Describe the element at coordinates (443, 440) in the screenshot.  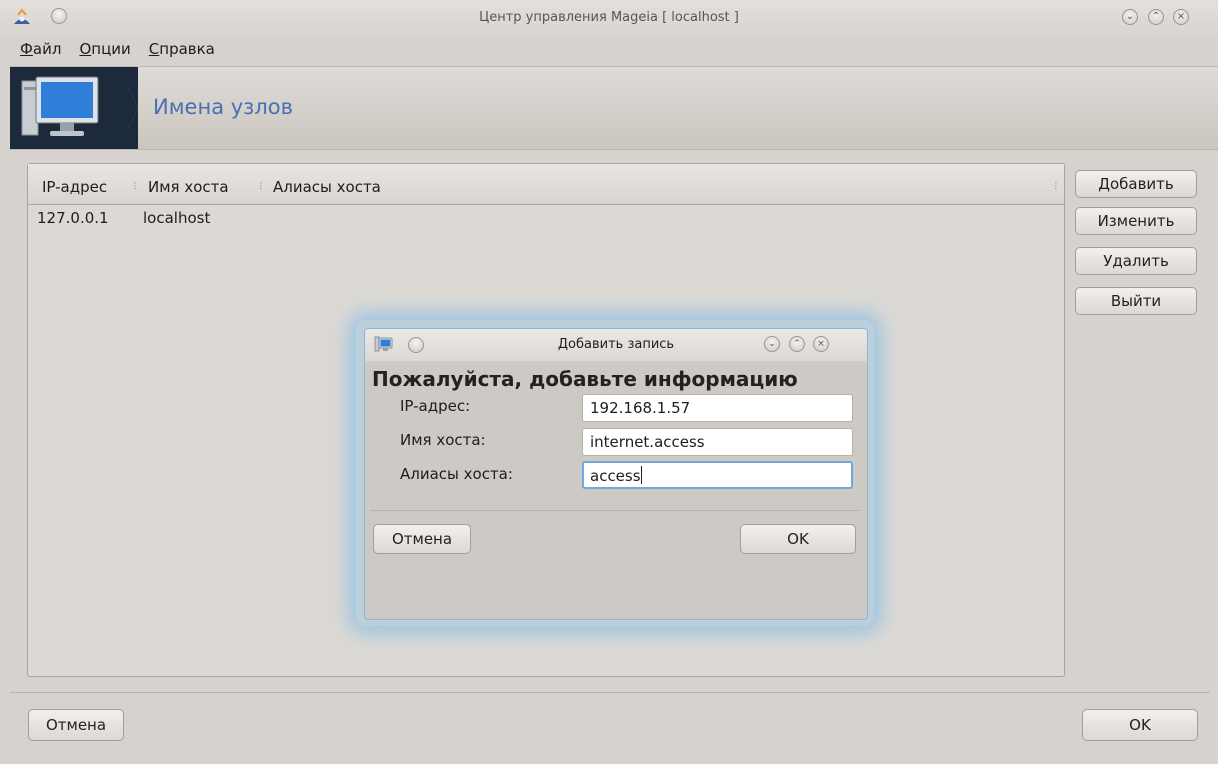
I see `hostname-label: Имя хоста:` at that location.